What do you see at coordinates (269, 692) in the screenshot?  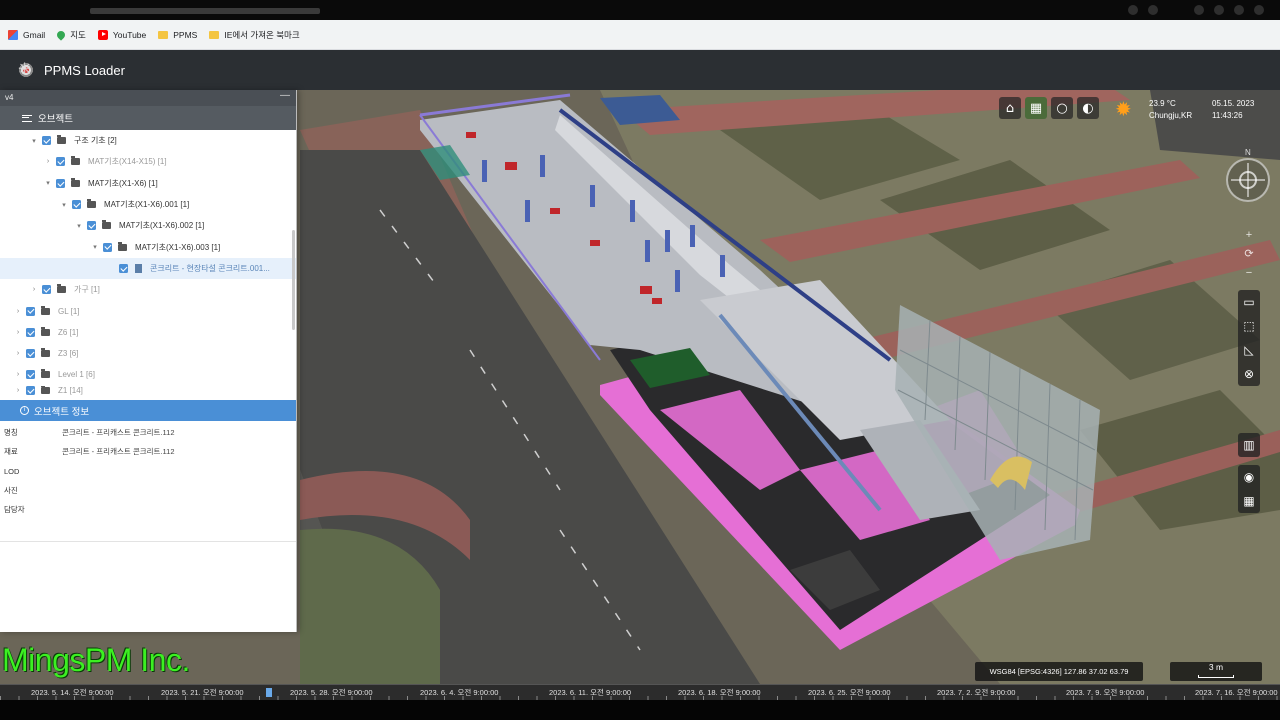 I see `timeline-handle` at bounding box center [269, 692].